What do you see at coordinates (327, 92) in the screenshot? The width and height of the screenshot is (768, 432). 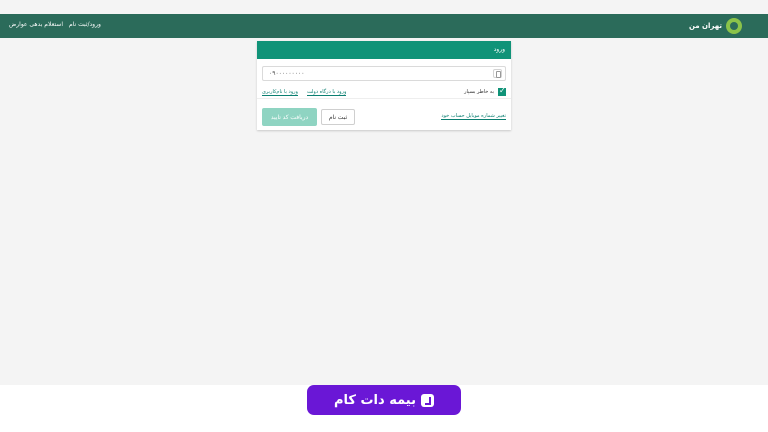 I see `gov-gateway-link: ورود با درگاه دولت` at bounding box center [327, 92].